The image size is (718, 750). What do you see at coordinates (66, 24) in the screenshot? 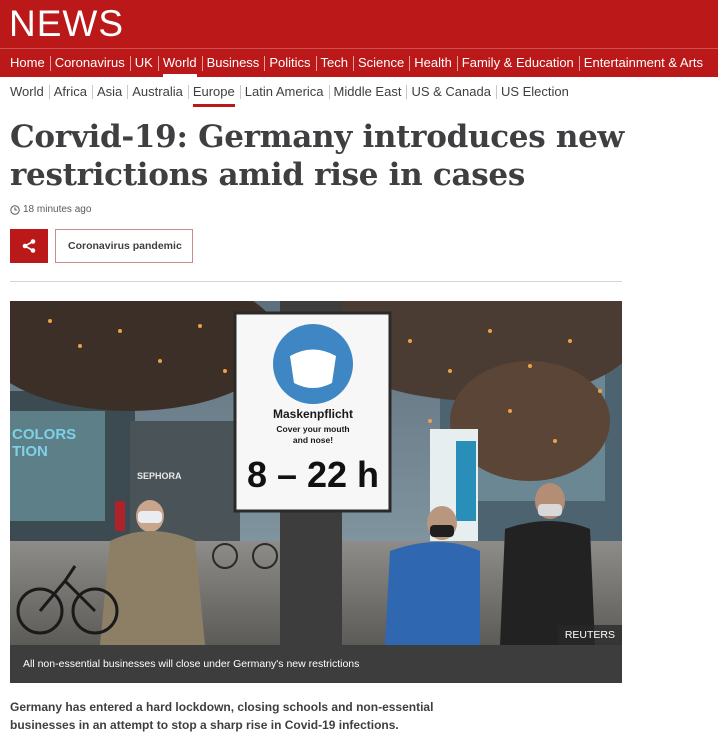
I see `news-logo: NEWS` at bounding box center [66, 24].